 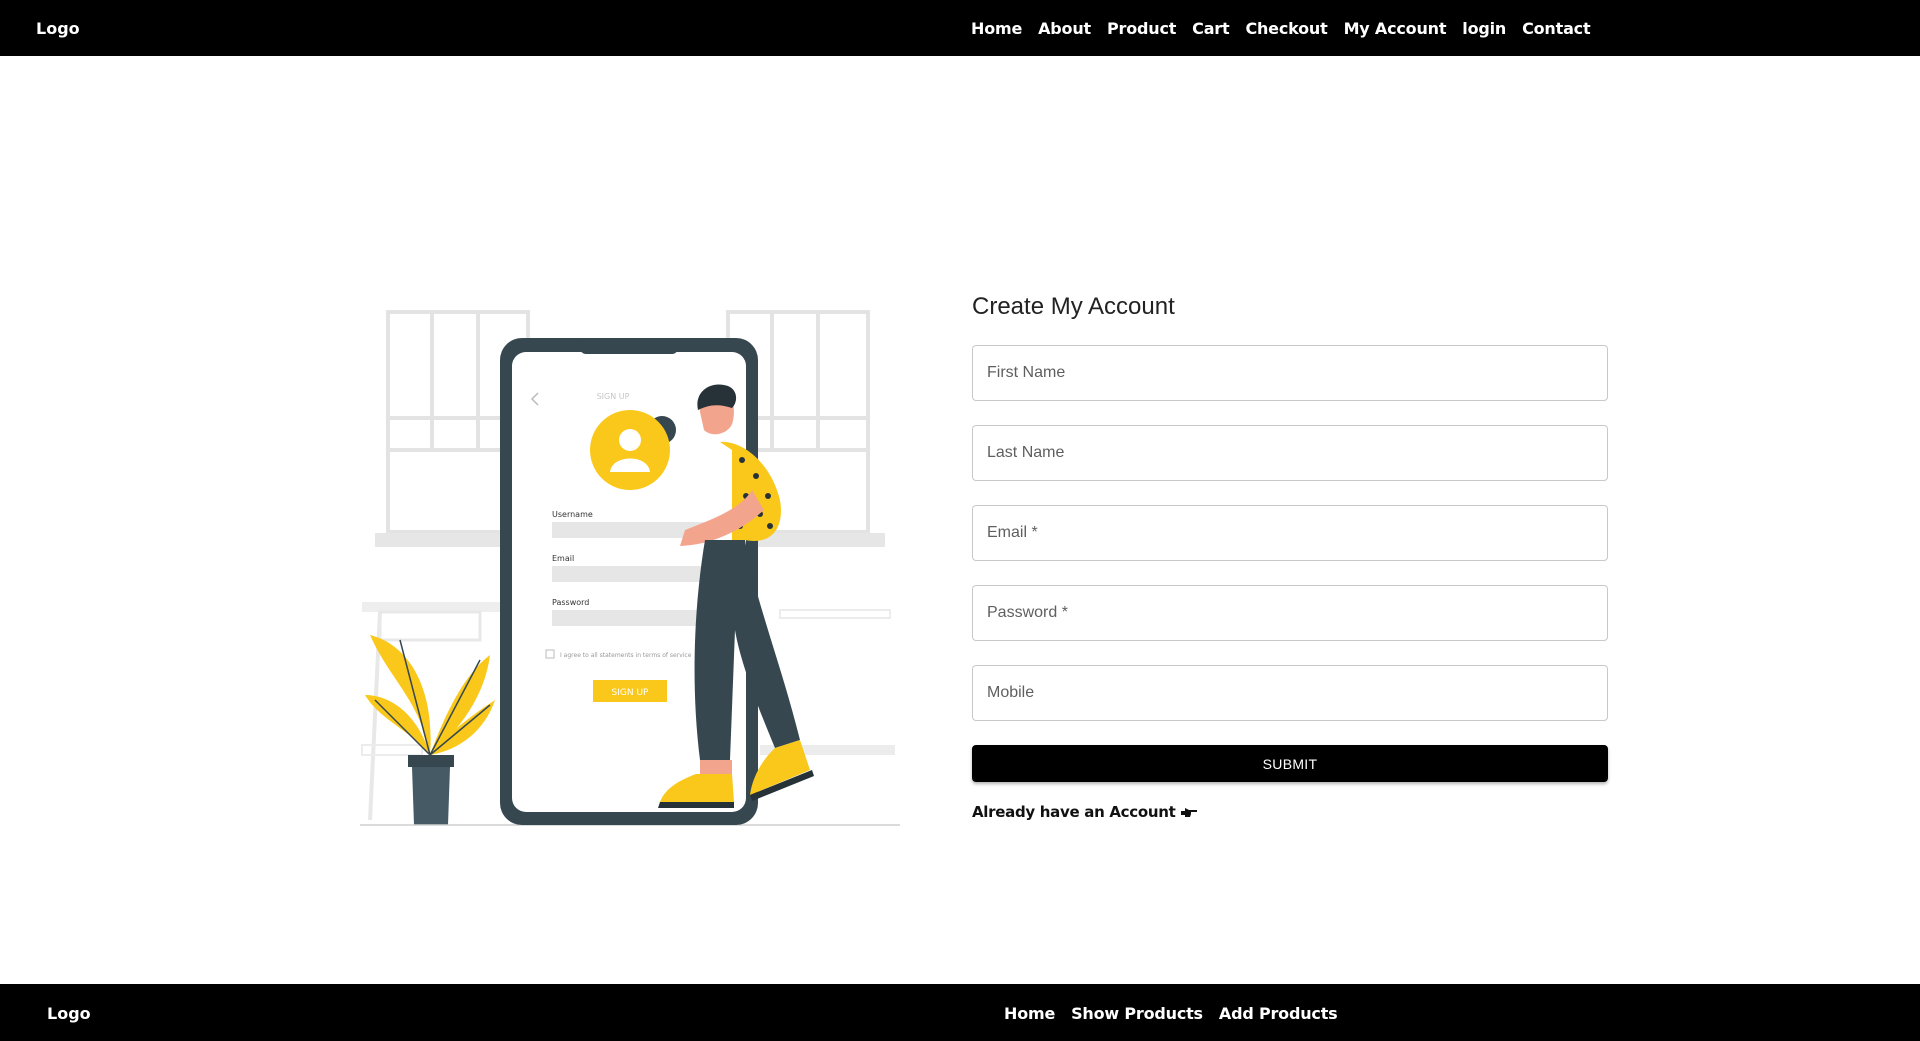 I want to click on phone-password-label: Password, so click(x=570, y=602).